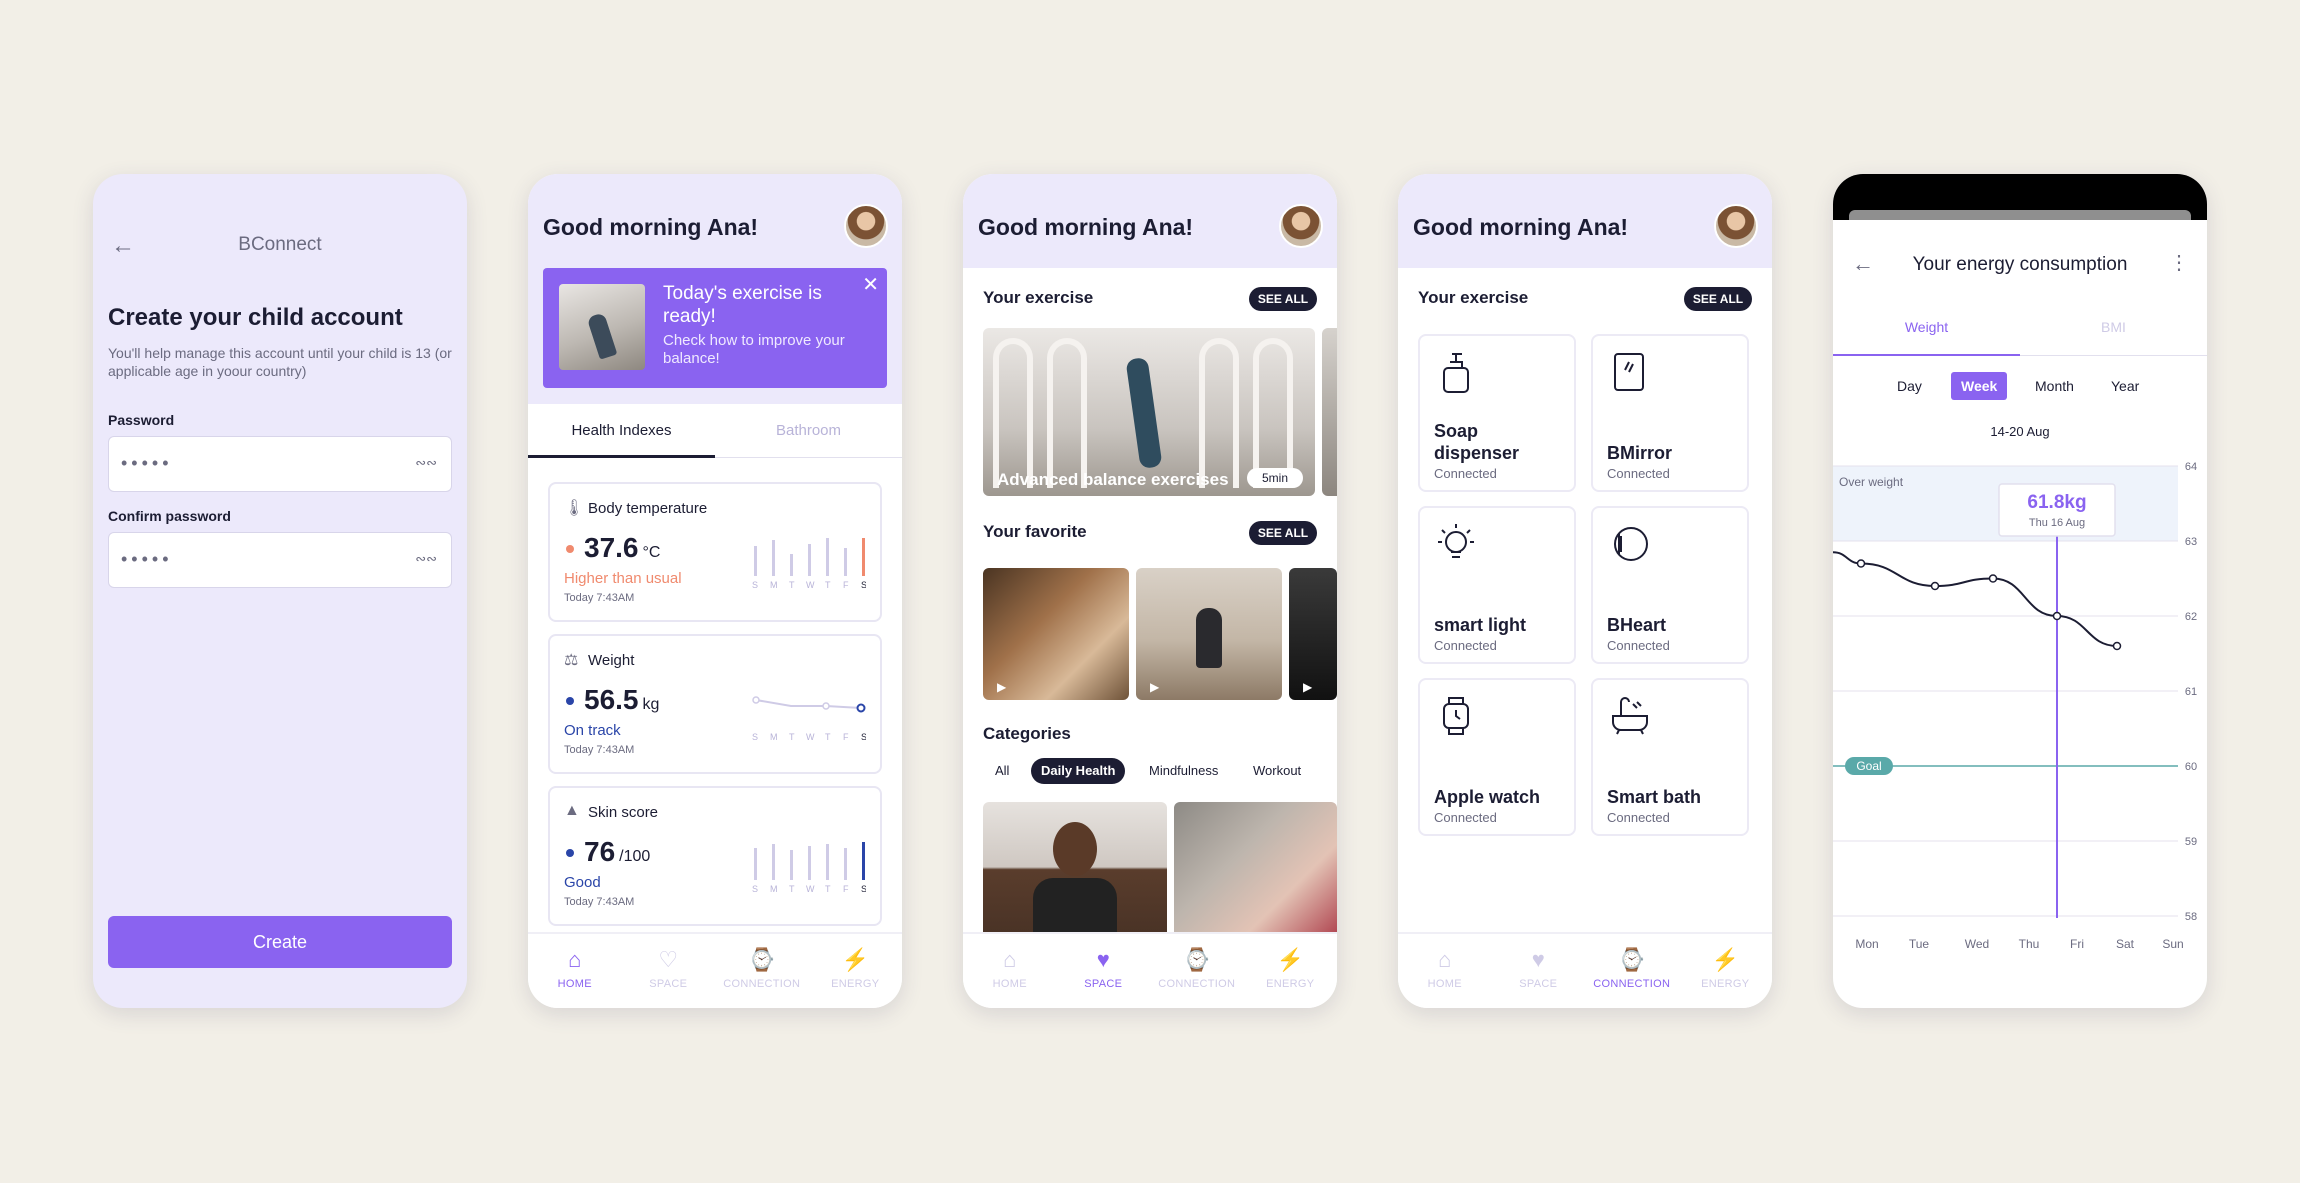  What do you see at coordinates (2057, 523) in the screenshot?
I see `tooltip-date: Thu 16 Aug` at bounding box center [2057, 523].